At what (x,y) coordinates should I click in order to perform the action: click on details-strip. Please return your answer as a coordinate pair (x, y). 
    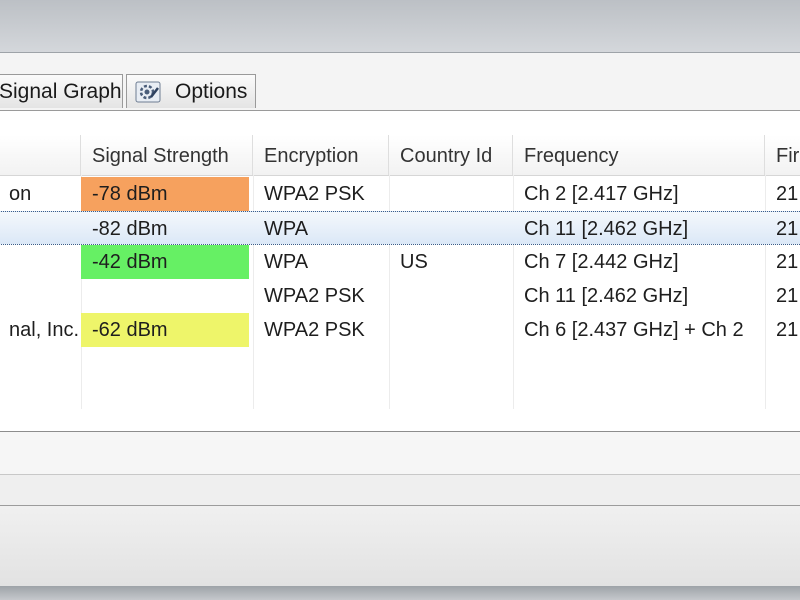
    Looking at the image, I should click on (400, 453).